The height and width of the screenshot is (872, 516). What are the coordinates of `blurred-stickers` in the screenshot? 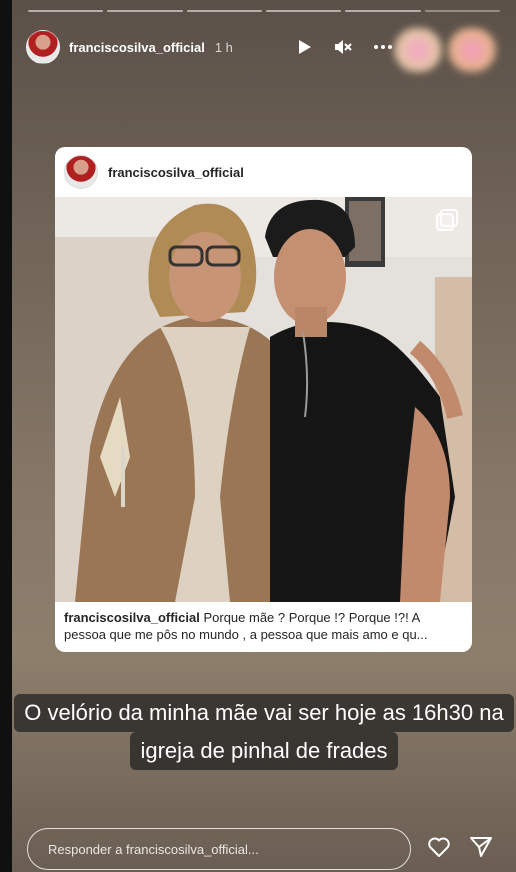 It's located at (448, 50).